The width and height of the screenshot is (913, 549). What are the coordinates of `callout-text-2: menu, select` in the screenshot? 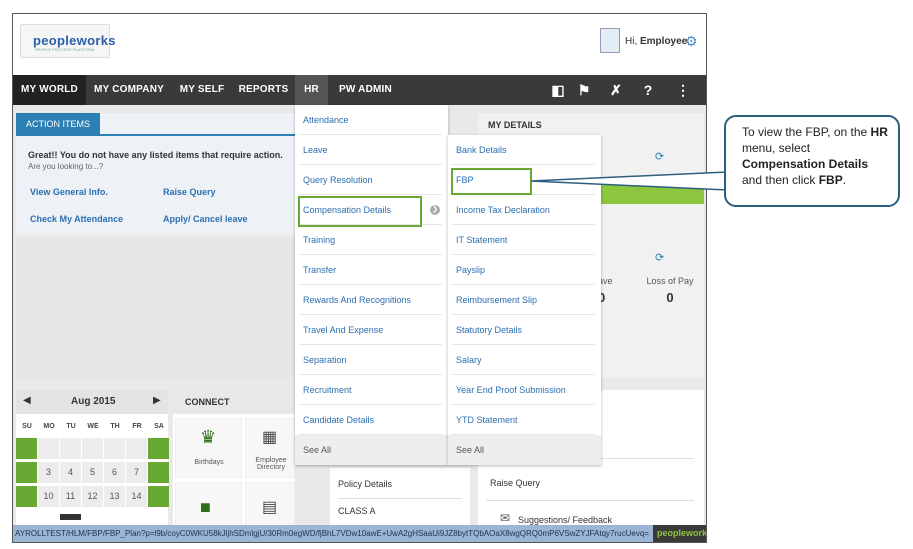 It's located at (776, 148).